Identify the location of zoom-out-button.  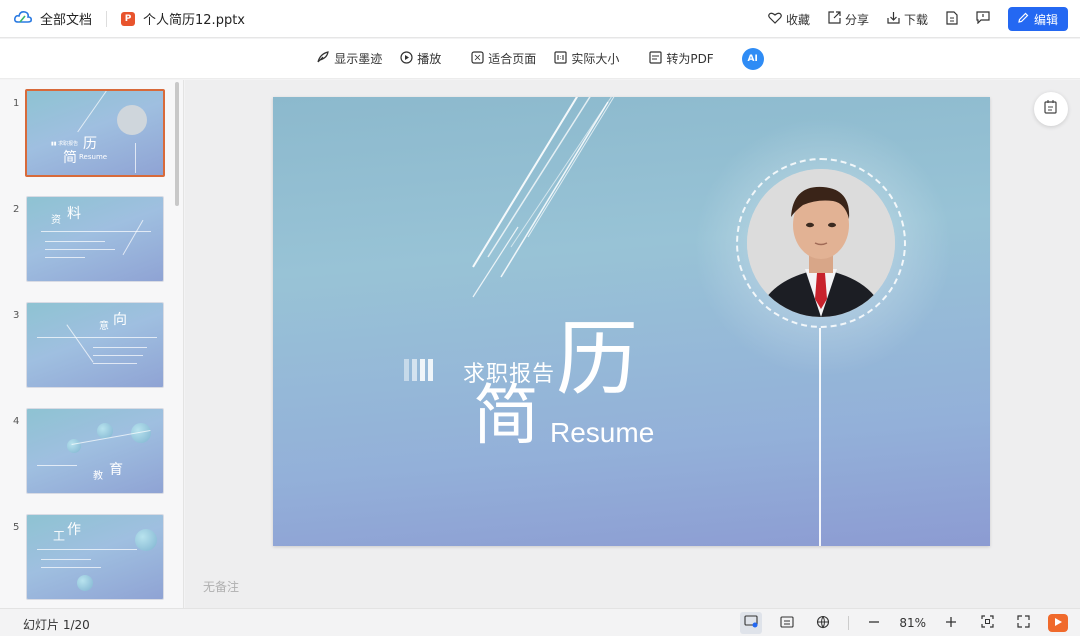
(874, 623).